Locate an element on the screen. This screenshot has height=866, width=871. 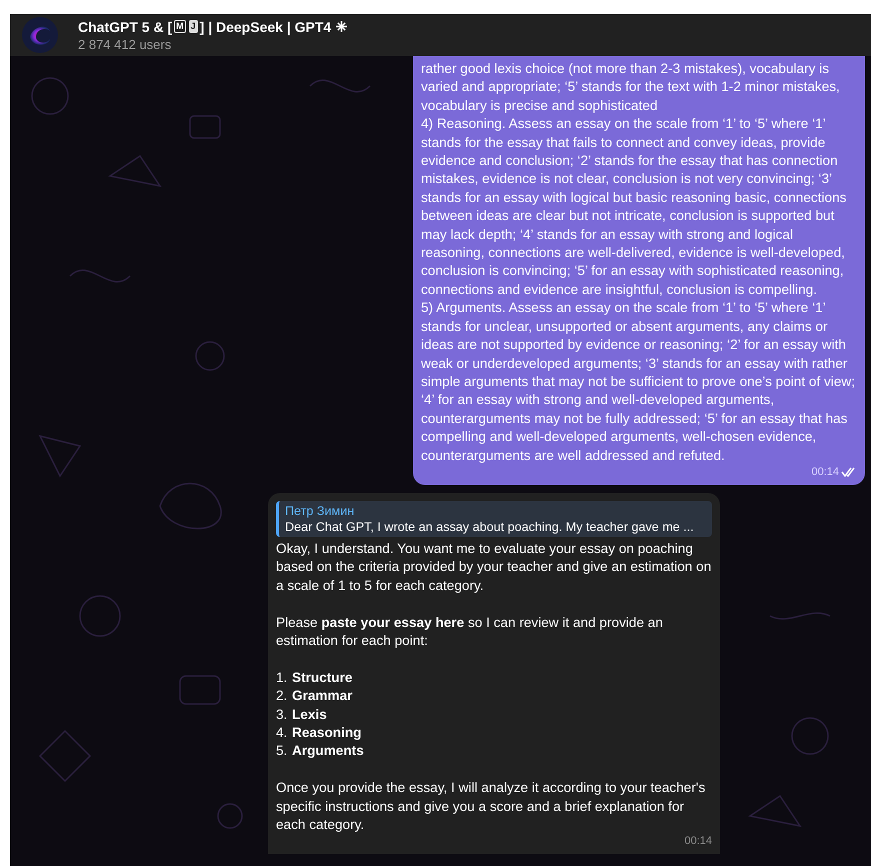
list-item-text: Arguments is located at coordinates (328, 751).